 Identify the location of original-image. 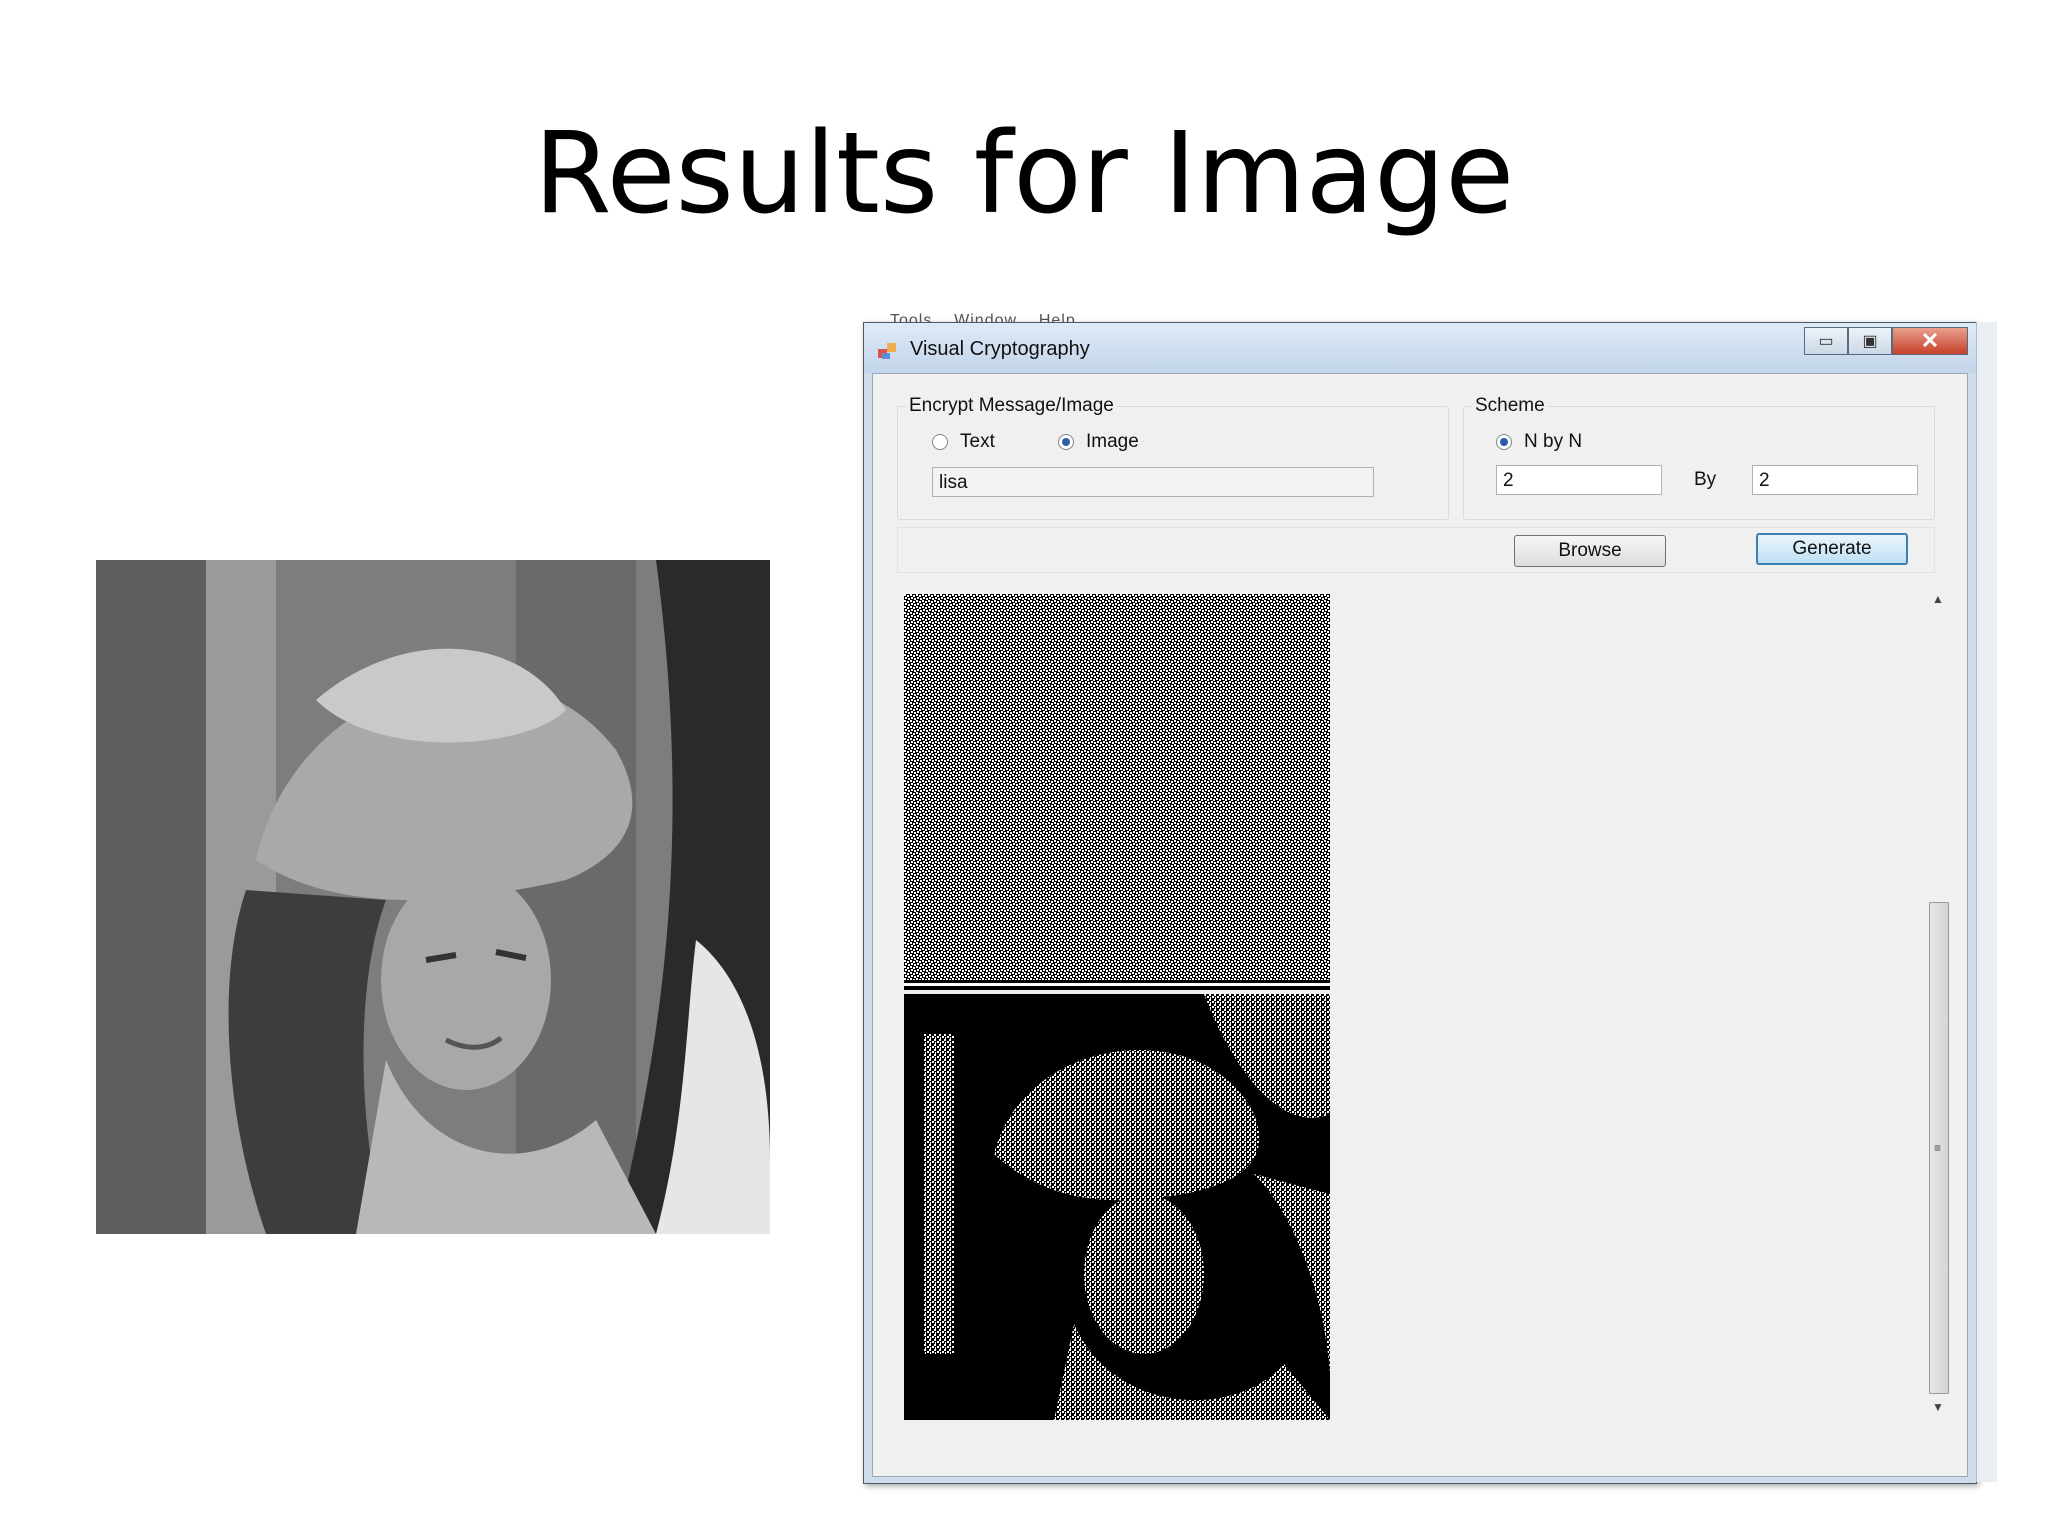
(433, 897).